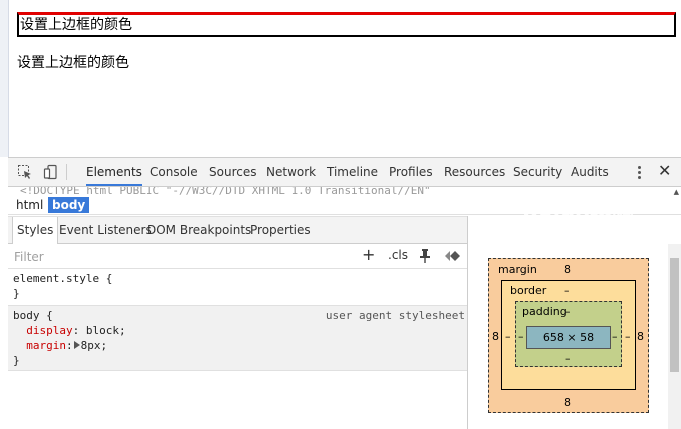  I want to click on close-devtools-icon: ✕, so click(664, 171).